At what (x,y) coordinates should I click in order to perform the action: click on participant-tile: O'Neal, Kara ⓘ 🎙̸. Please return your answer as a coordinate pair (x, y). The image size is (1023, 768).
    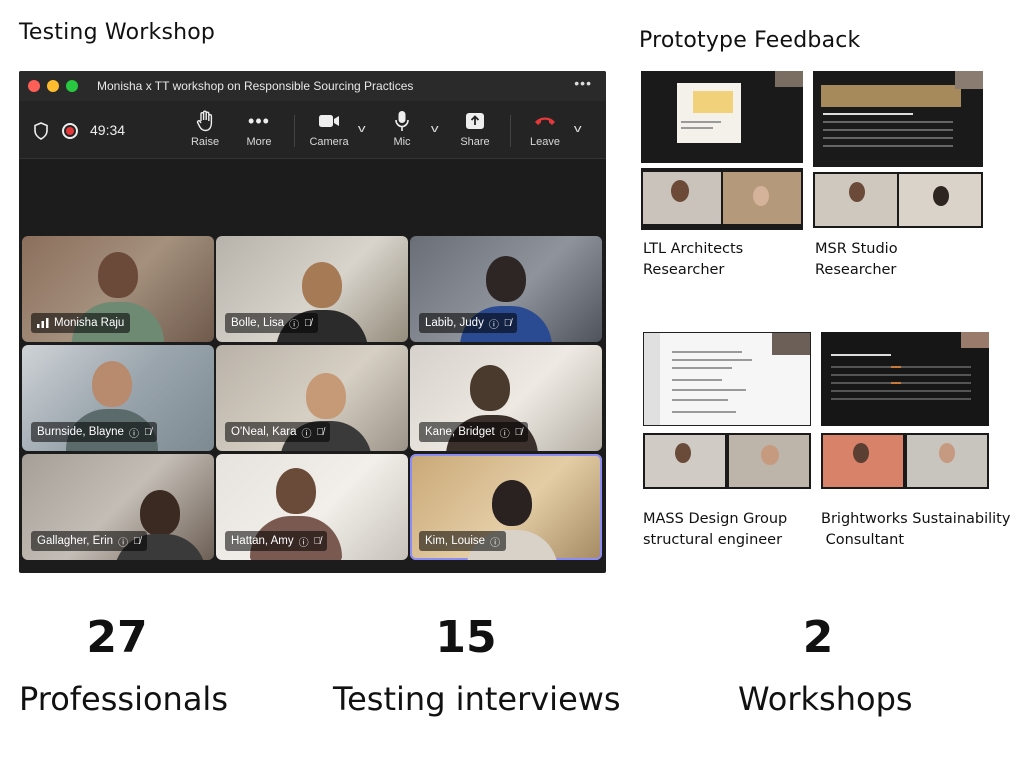
    Looking at the image, I should click on (312, 398).